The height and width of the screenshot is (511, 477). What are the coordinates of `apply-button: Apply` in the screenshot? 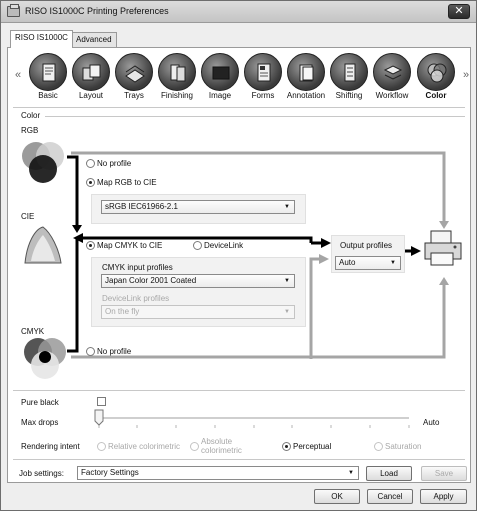 It's located at (443, 496).